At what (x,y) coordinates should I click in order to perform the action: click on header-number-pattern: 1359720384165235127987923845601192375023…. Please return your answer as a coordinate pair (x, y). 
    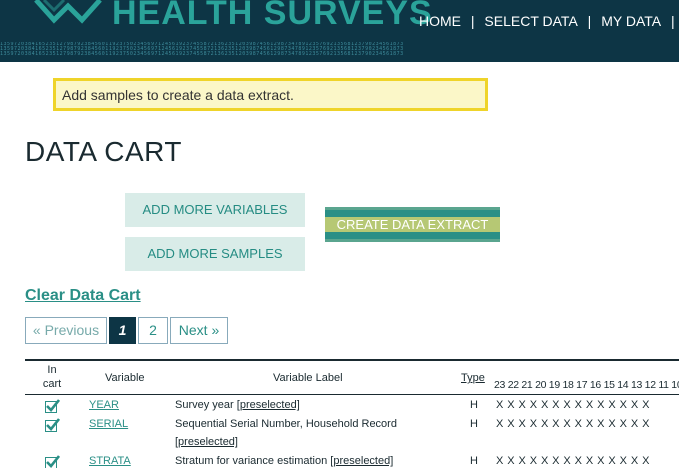
    Looking at the image, I should click on (202, 49).